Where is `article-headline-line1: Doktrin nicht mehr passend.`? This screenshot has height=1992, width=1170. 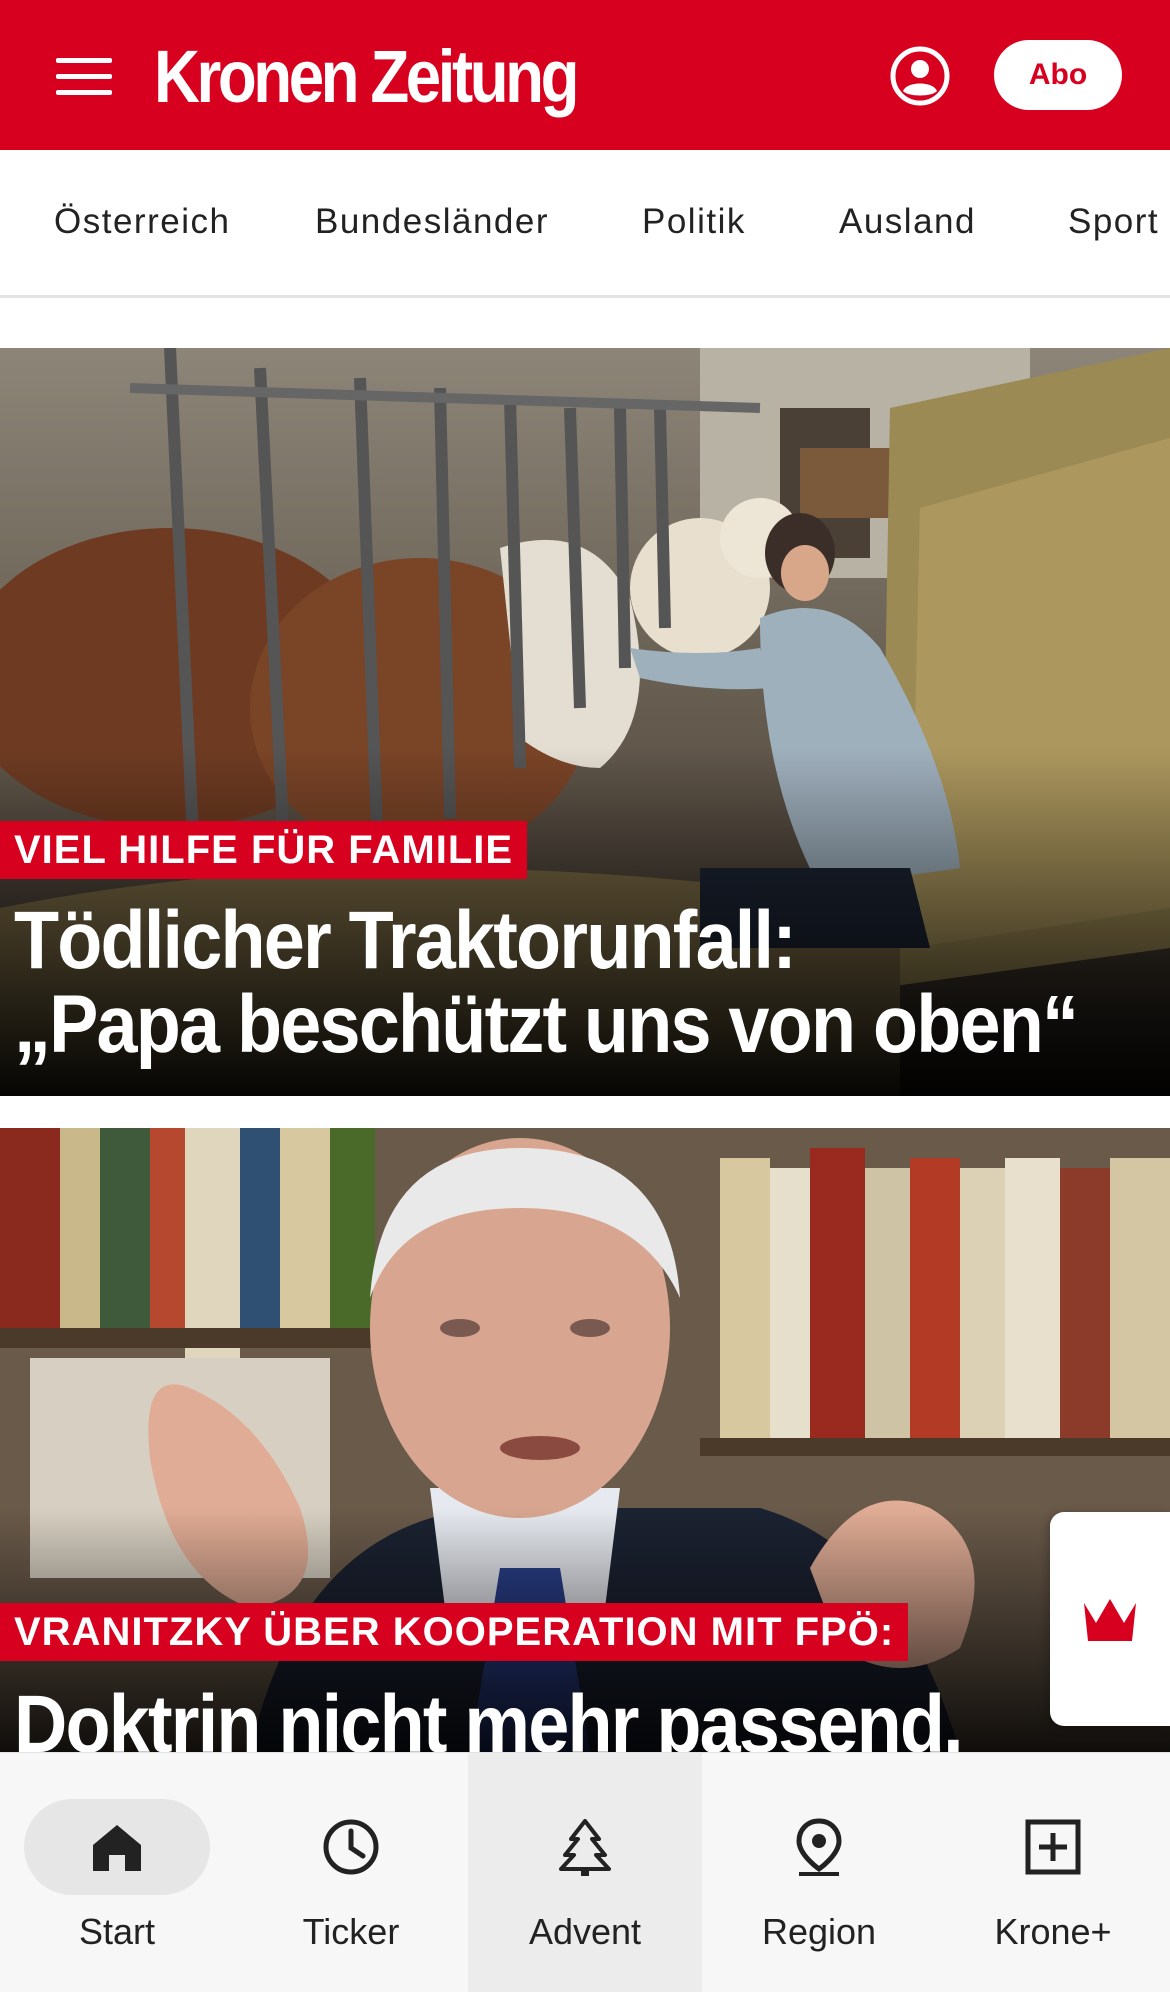
article-headline-line1: Doktrin nicht mehr passend. is located at coordinates (489, 1716).